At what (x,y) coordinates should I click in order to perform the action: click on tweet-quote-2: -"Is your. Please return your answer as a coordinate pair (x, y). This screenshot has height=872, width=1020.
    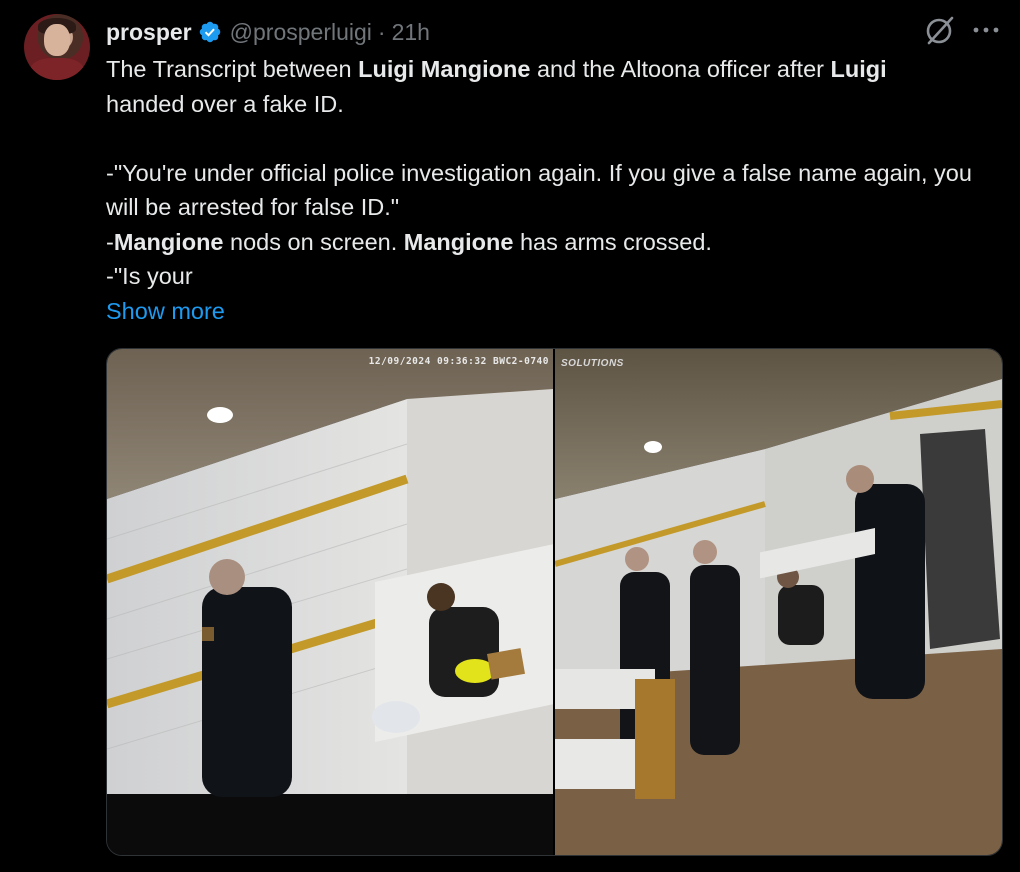
    Looking at the image, I should click on (149, 276).